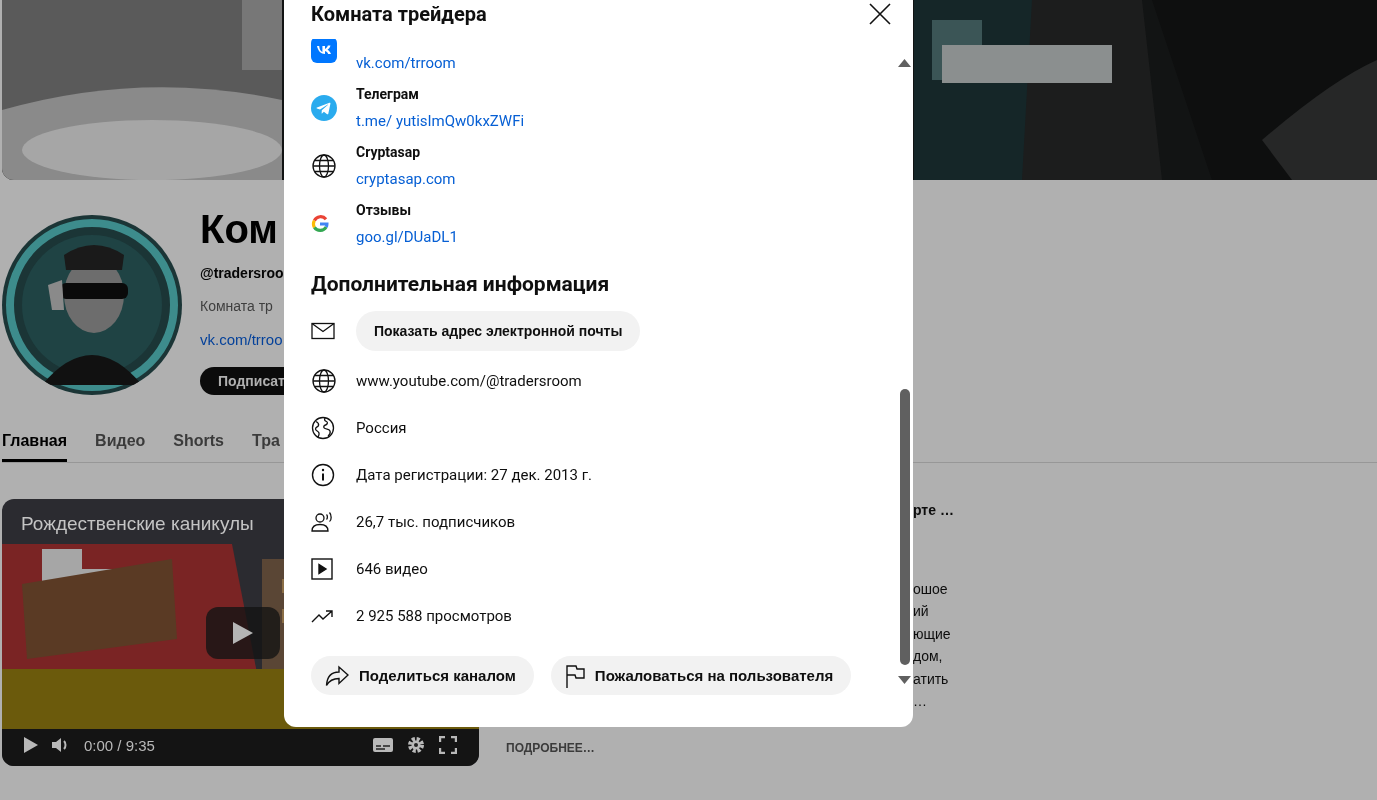  What do you see at coordinates (381, 427) in the screenshot?
I see `channel-detail: Россия` at bounding box center [381, 427].